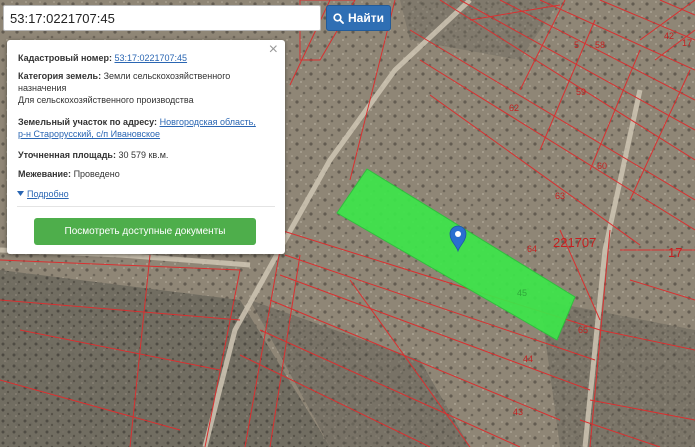 The image size is (695, 447). I want to click on address-link: р-н Старорусский, с/п Ивановское, so click(89, 134).